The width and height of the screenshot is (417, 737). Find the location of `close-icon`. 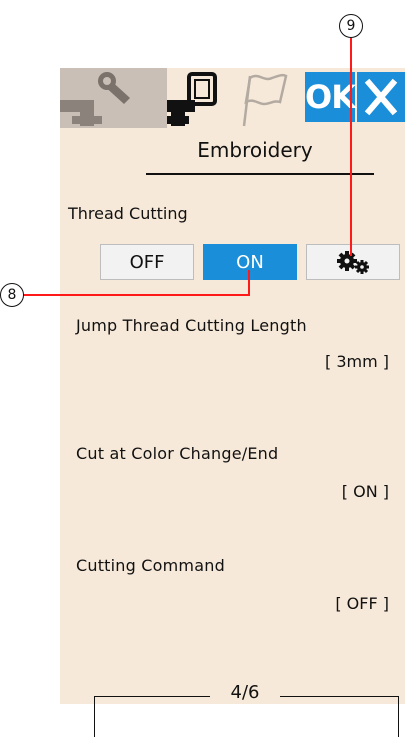

close-icon is located at coordinates (381, 97).